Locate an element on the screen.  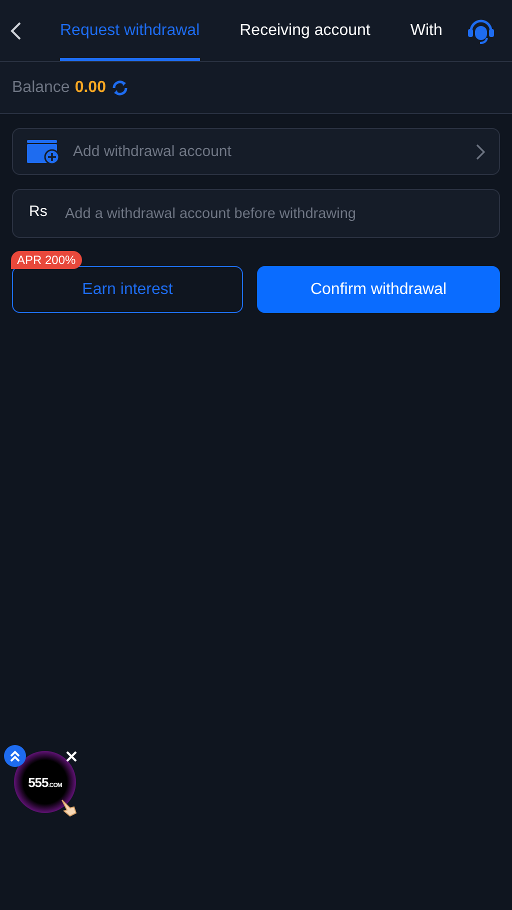
balance-amount: 0.00 is located at coordinates (90, 87).